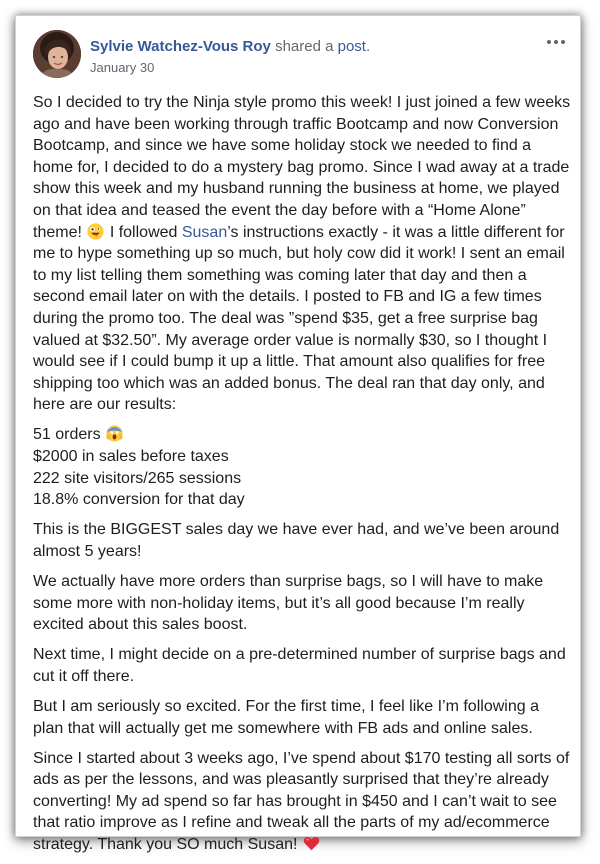  I want to click on red-heart-emoji, so click(311, 843).